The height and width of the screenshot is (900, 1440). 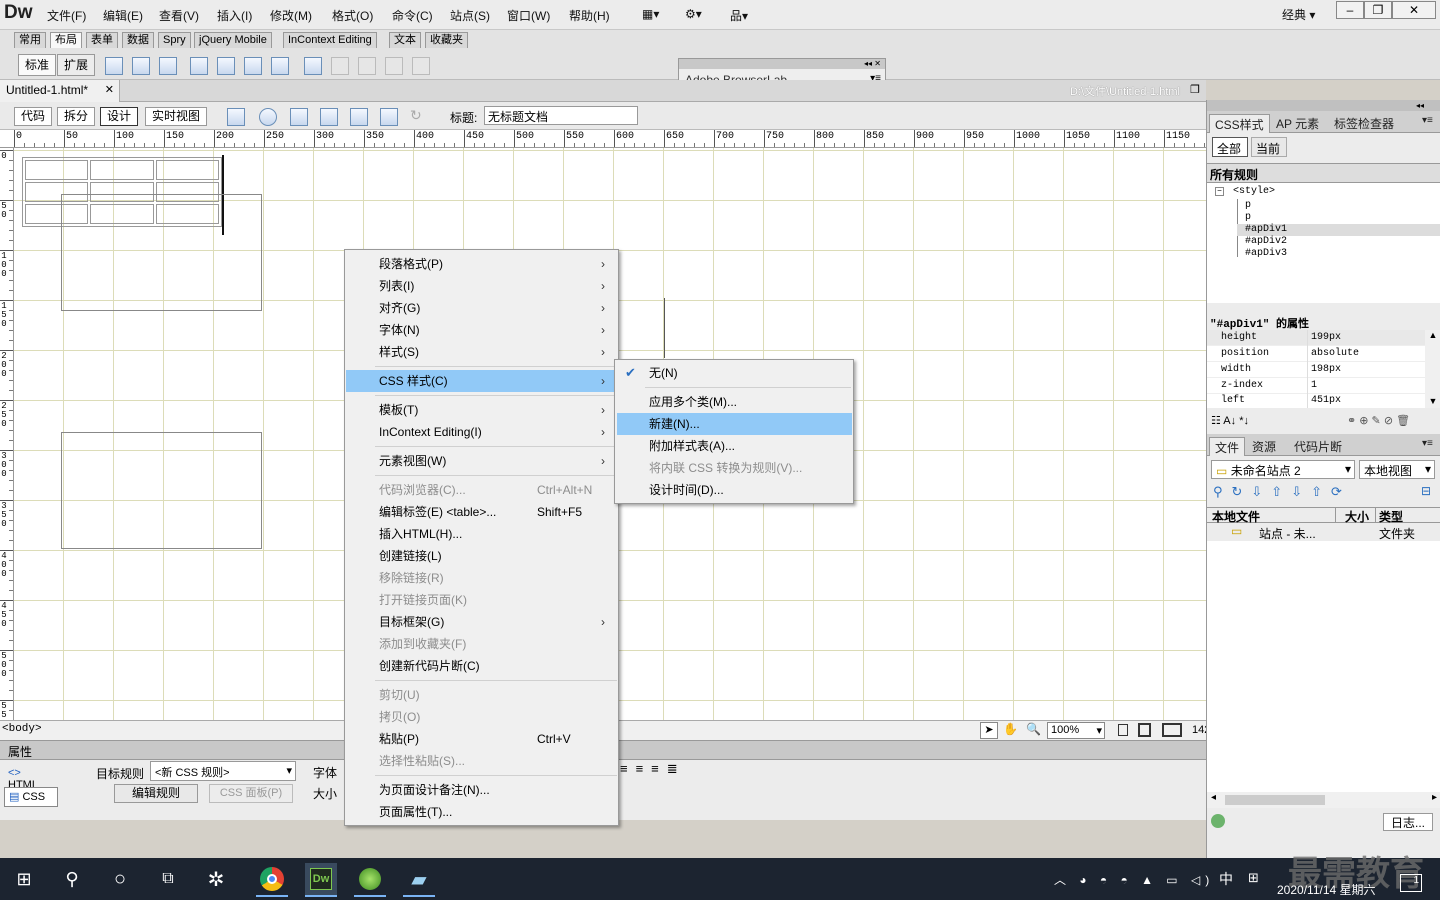 I want to click on insert-div-icon, so click(x=114, y=66).